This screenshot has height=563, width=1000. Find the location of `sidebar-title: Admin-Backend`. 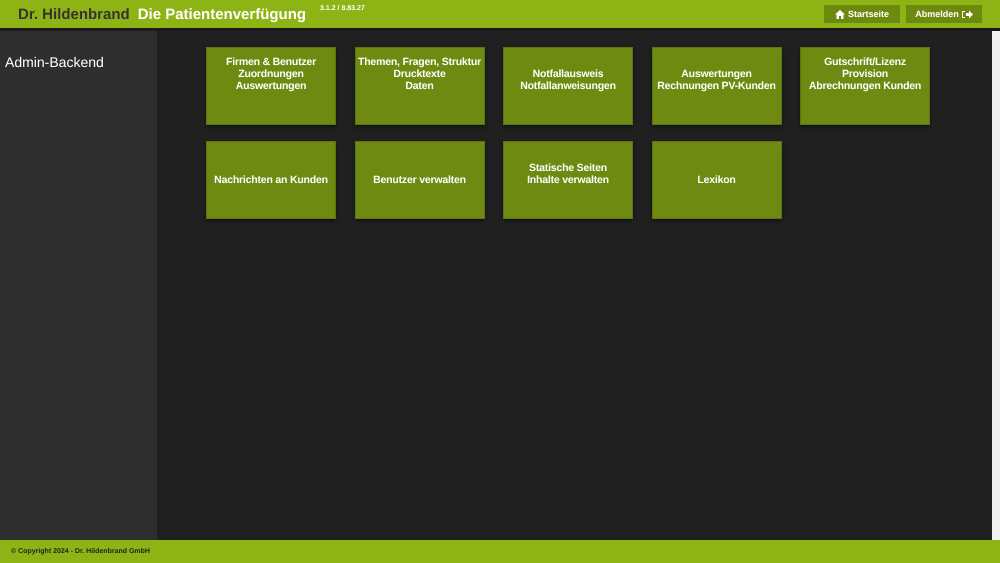

sidebar-title: Admin-Backend is located at coordinates (54, 62).